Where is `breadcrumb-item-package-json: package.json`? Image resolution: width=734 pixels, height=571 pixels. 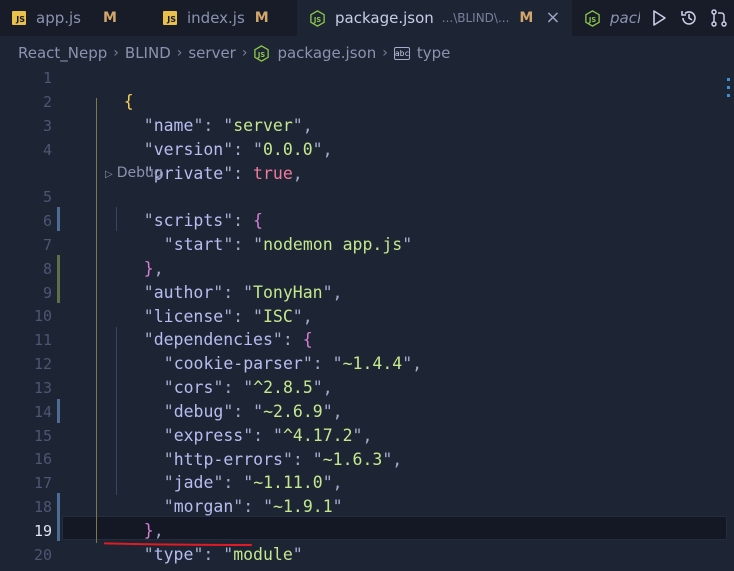
breadcrumb-item-package-json: package.json is located at coordinates (326, 53).